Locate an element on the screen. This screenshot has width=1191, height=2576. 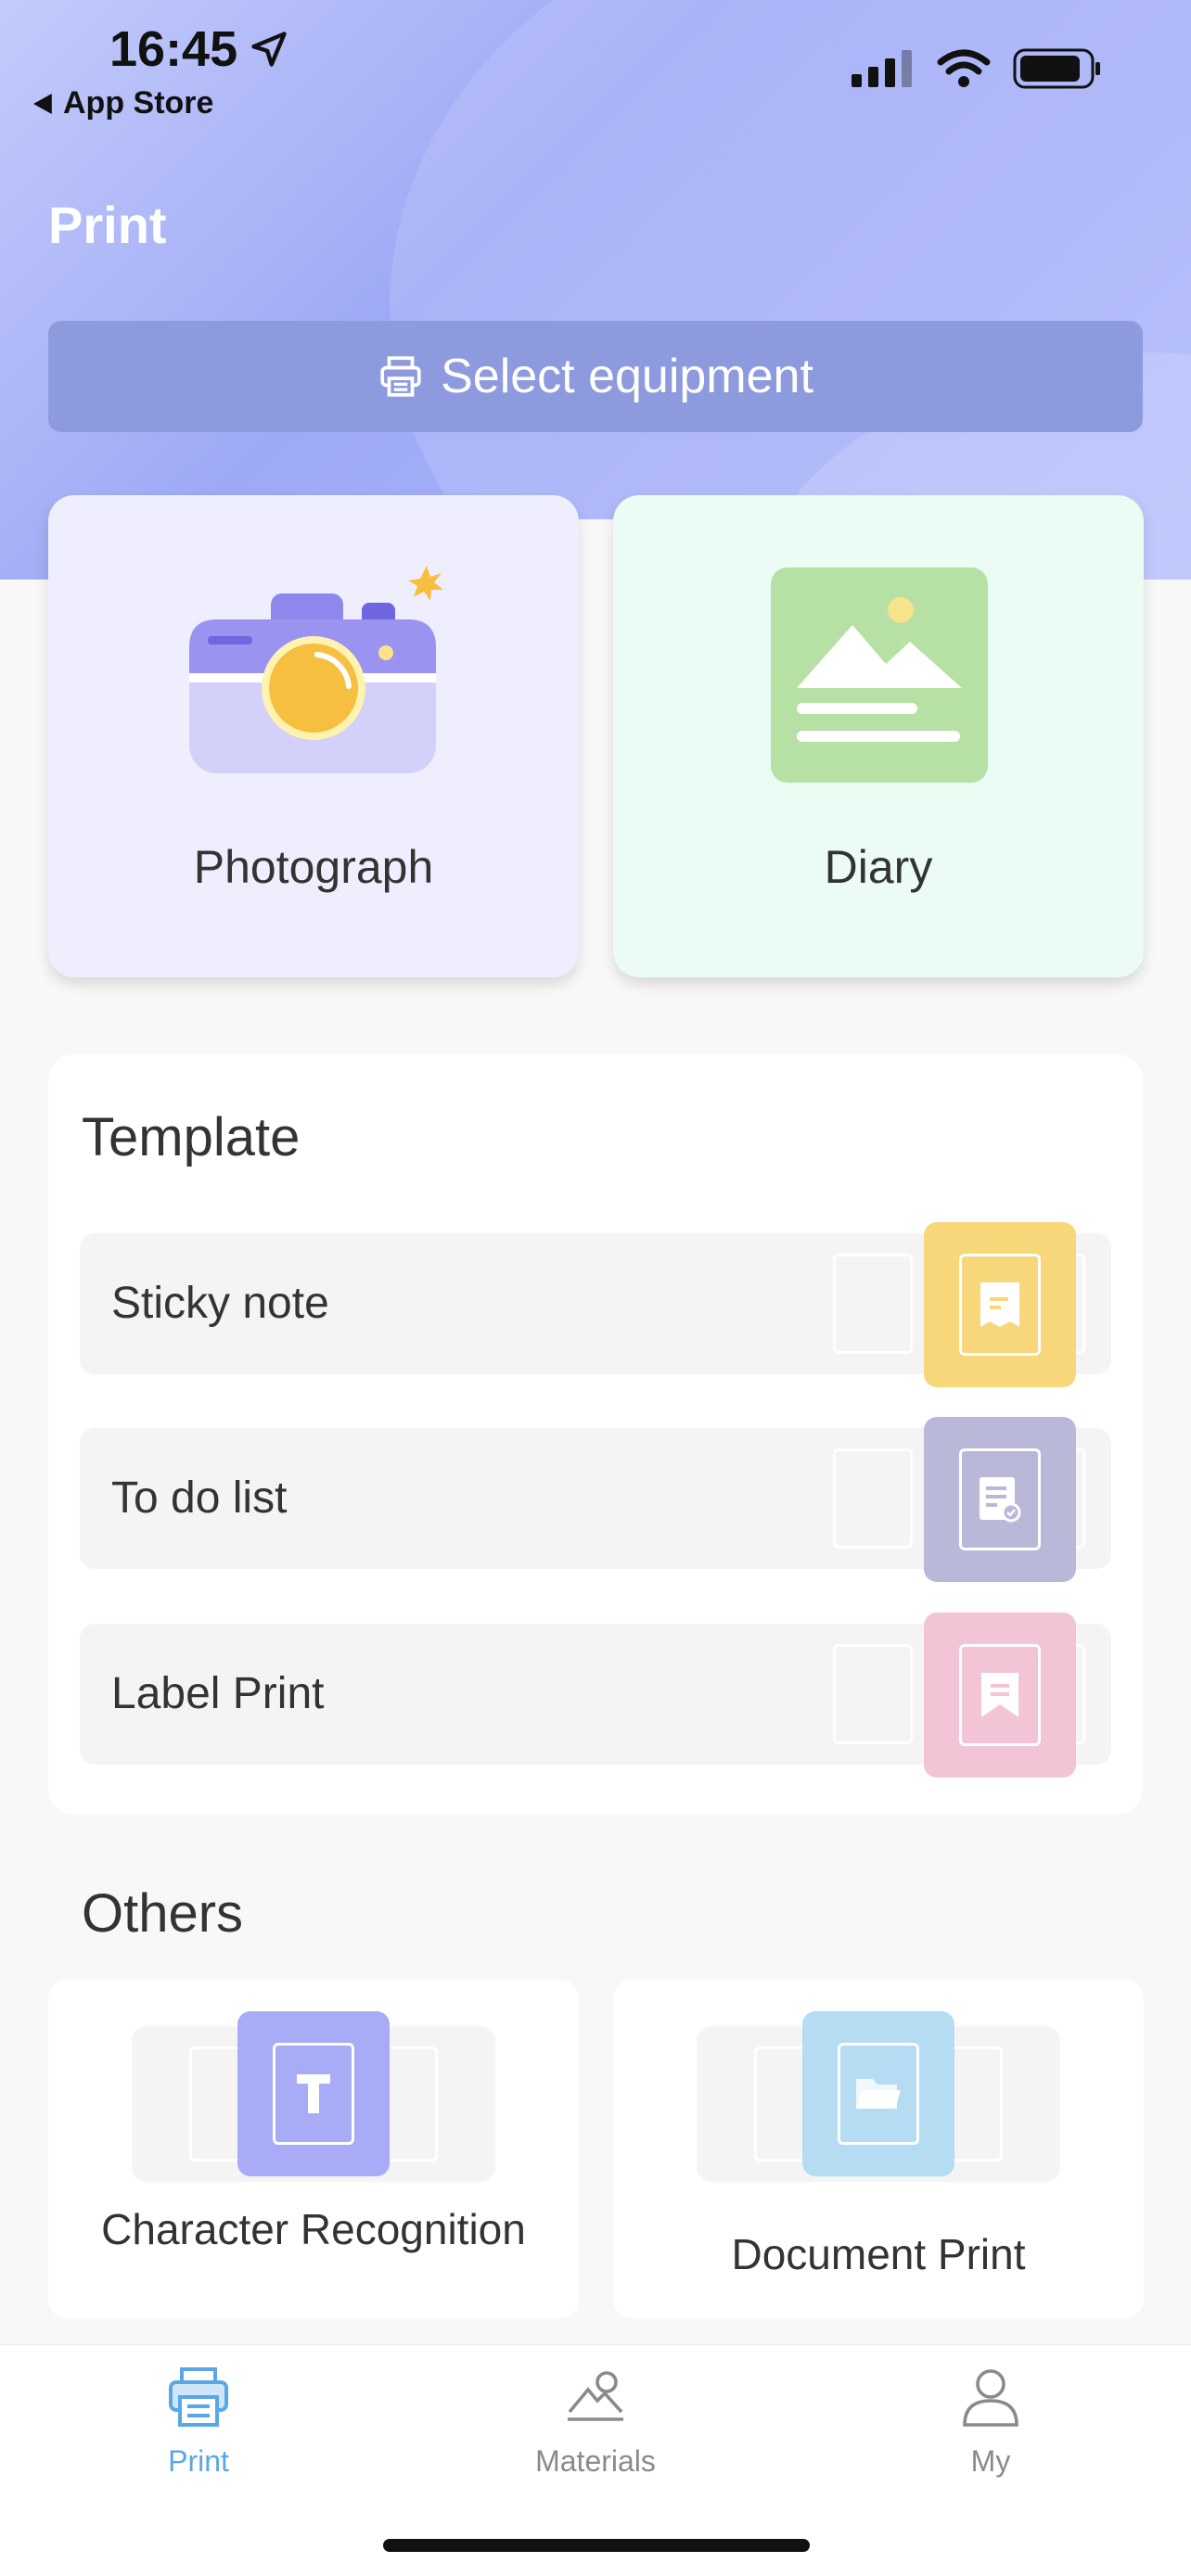
tab-print: Print is located at coordinates (198, 2421).